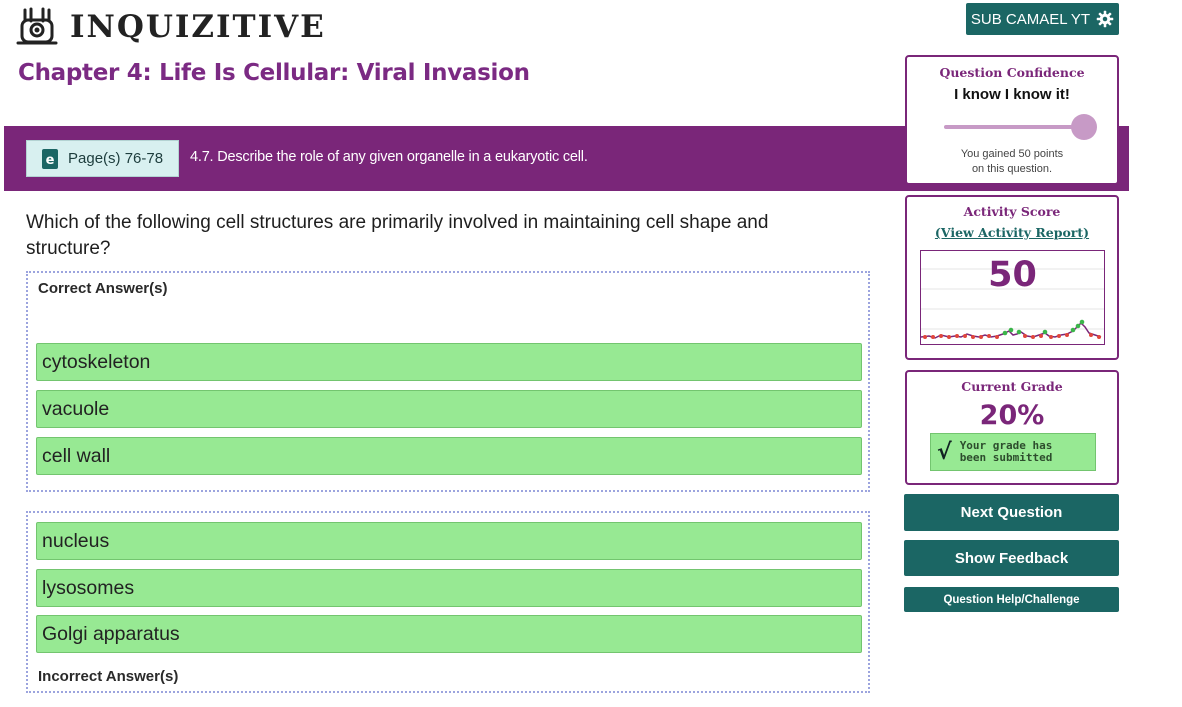 This screenshot has width=1182, height=707. Describe the element at coordinates (1012, 415) in the screenshot. I see `current-grade-value: 20%` at that location.